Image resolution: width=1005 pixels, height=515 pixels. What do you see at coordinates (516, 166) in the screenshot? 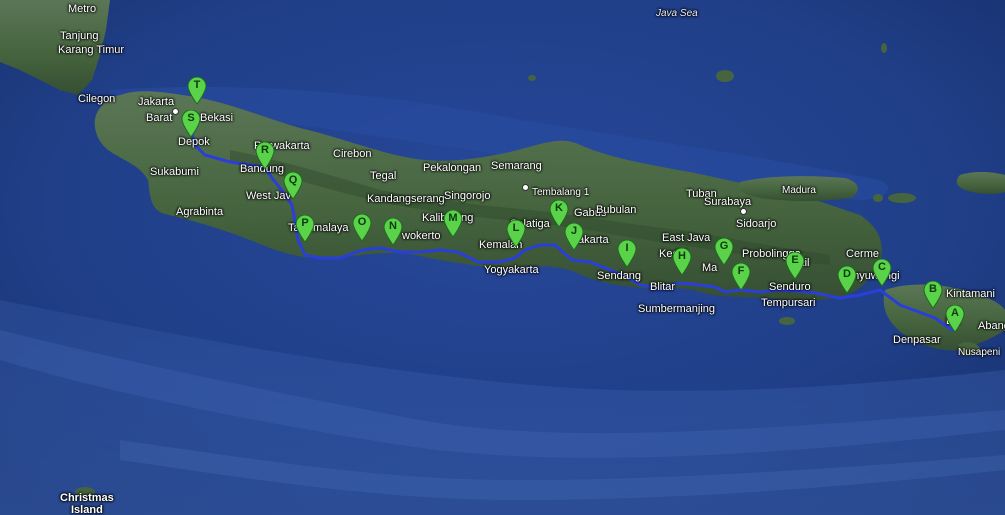
I see `place-label-semarang: Semarang` at bounding box center [516, 166].